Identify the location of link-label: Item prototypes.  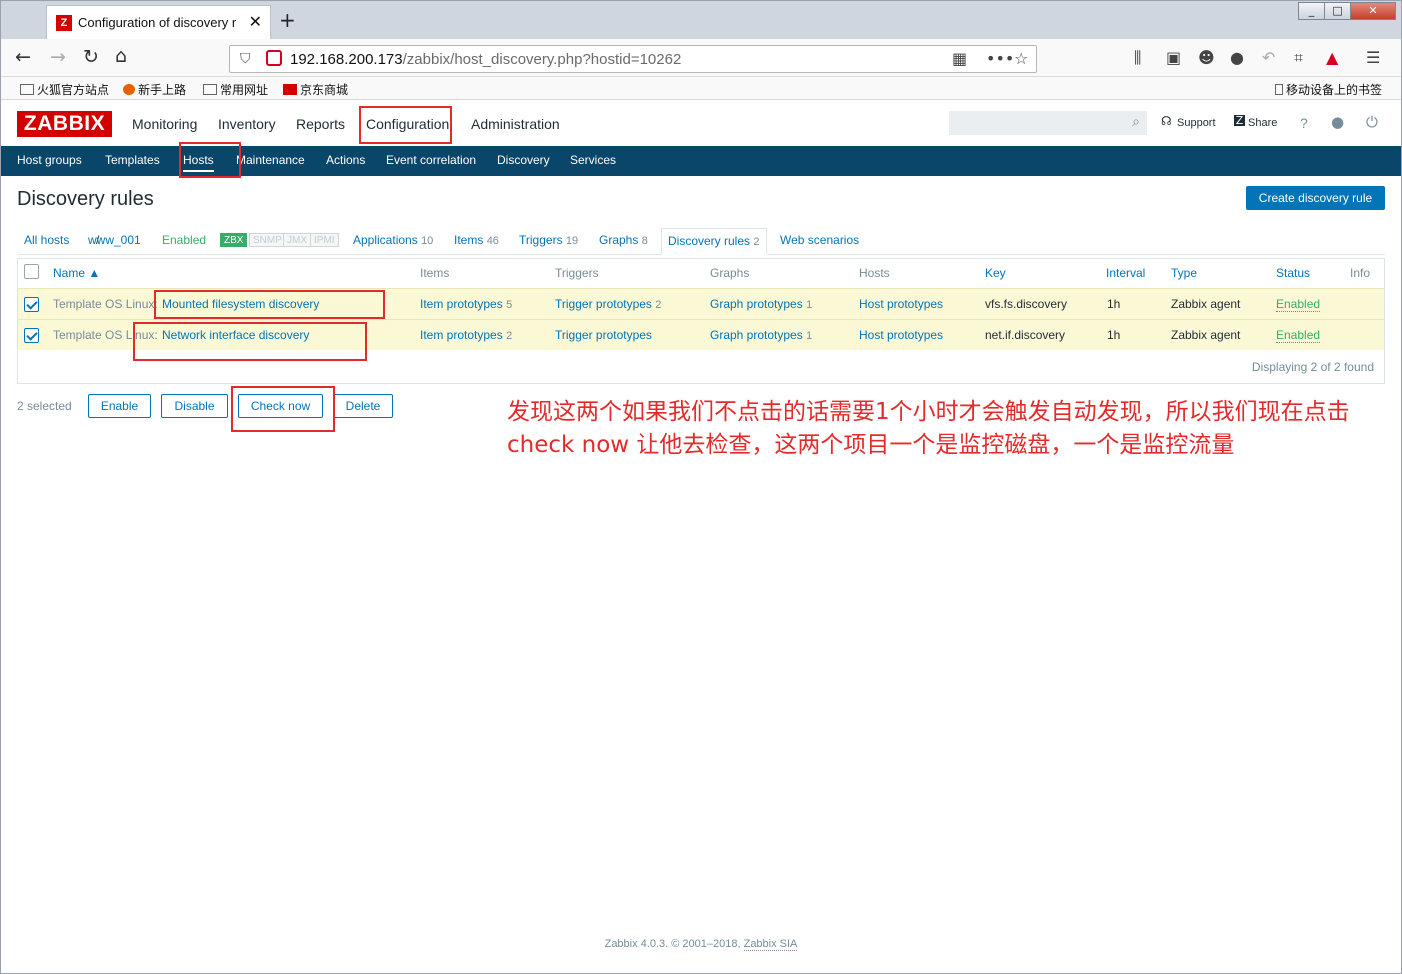
(461, 304).